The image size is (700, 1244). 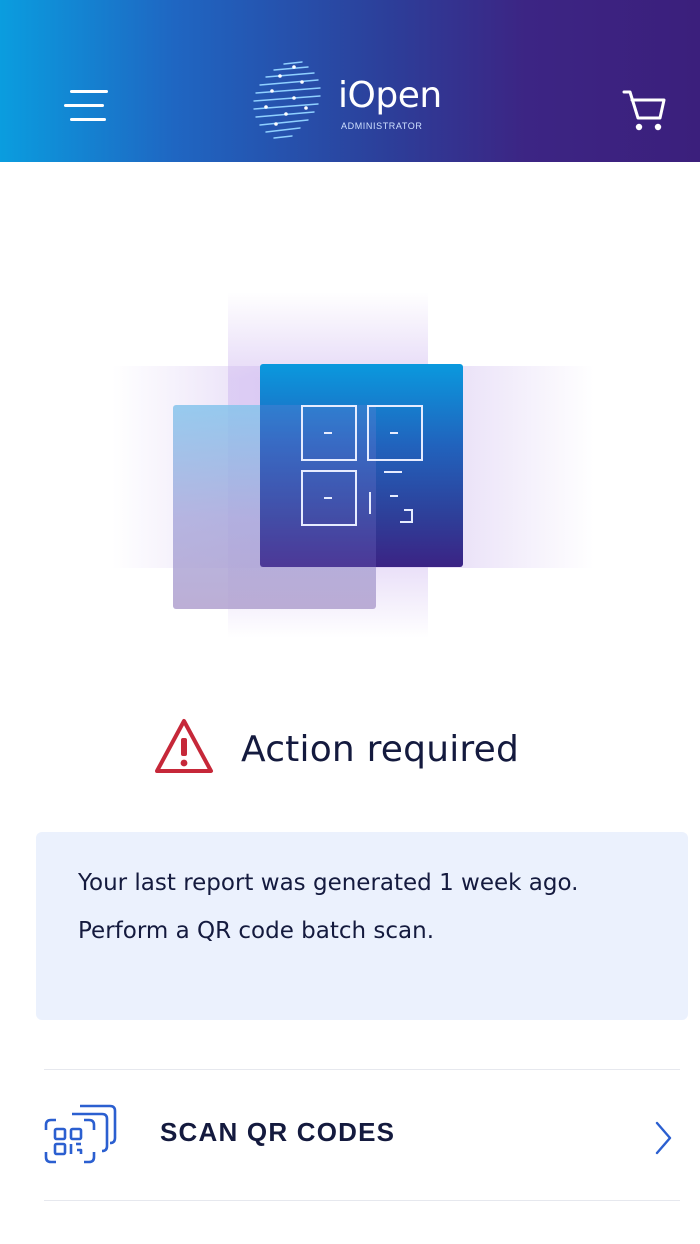 What do you see at coordinates (382, 126) in the screenshot?
I see `logo-subtitle: ADMINISTRATOR` at bounding box center [382, 126].